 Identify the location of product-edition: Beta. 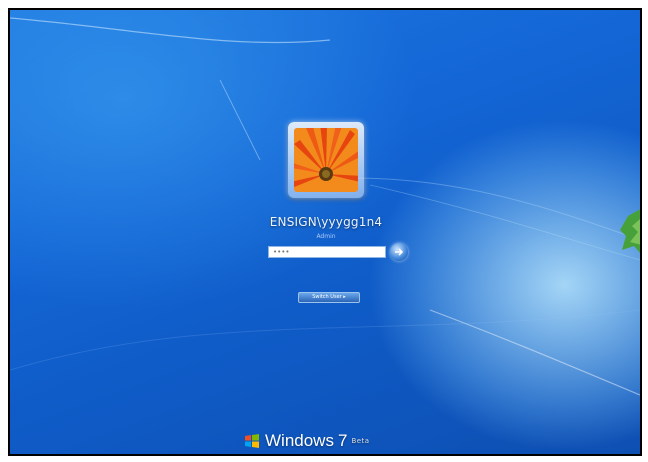
(360, 441).